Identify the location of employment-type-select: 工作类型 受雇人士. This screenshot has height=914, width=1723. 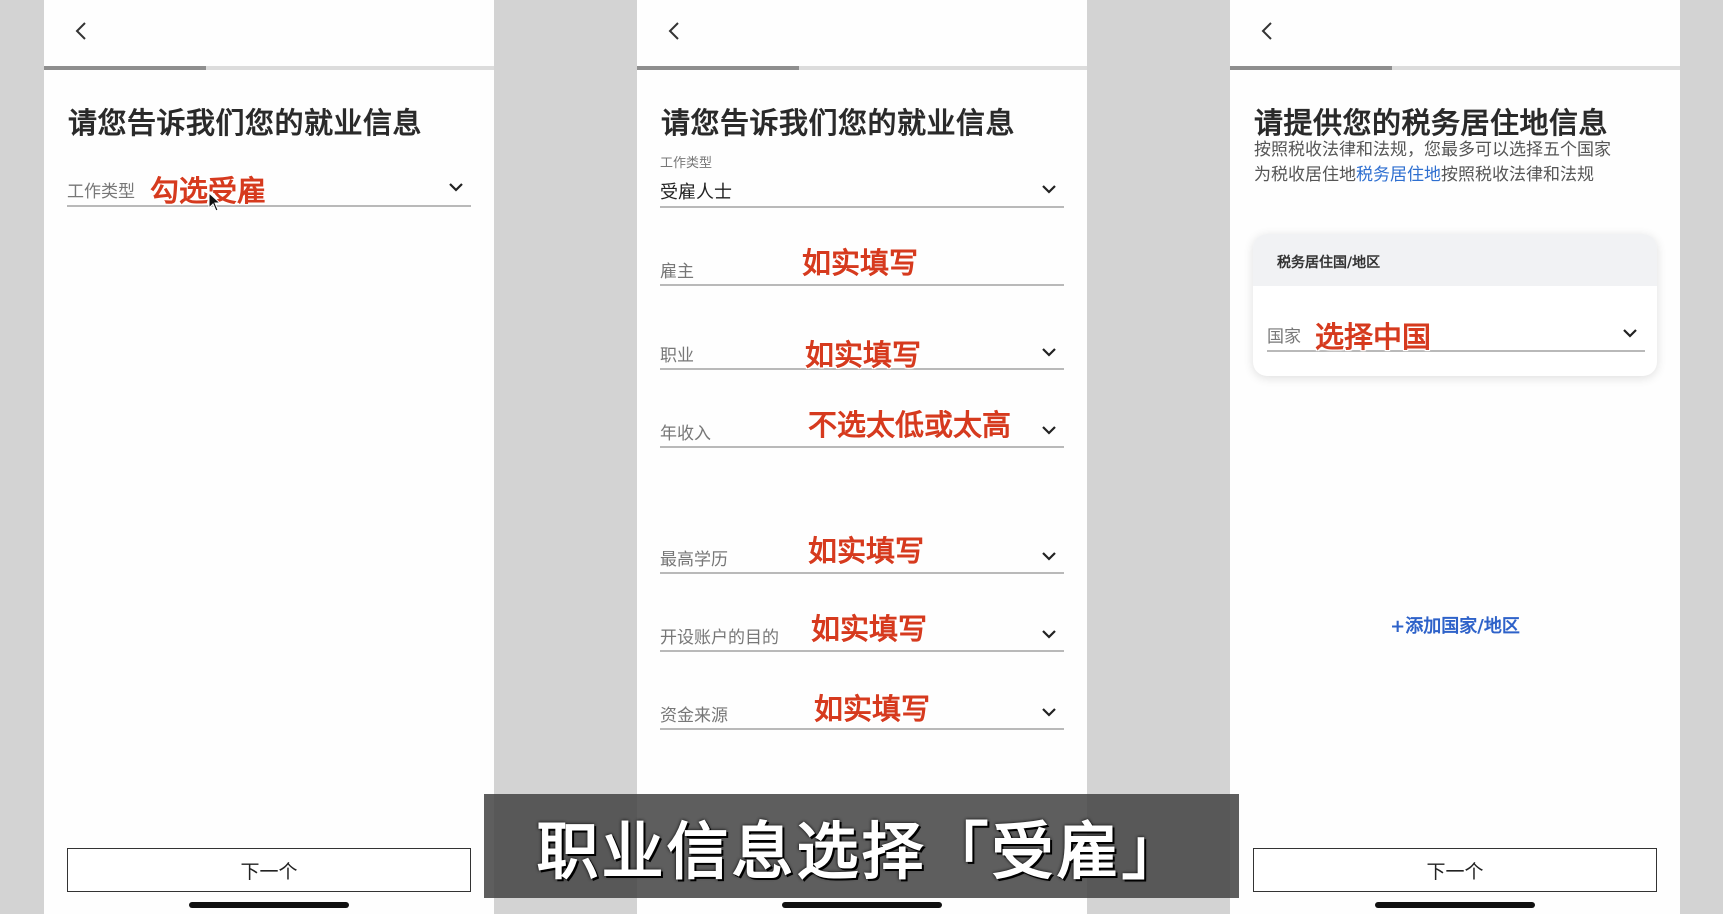
(862, 182).